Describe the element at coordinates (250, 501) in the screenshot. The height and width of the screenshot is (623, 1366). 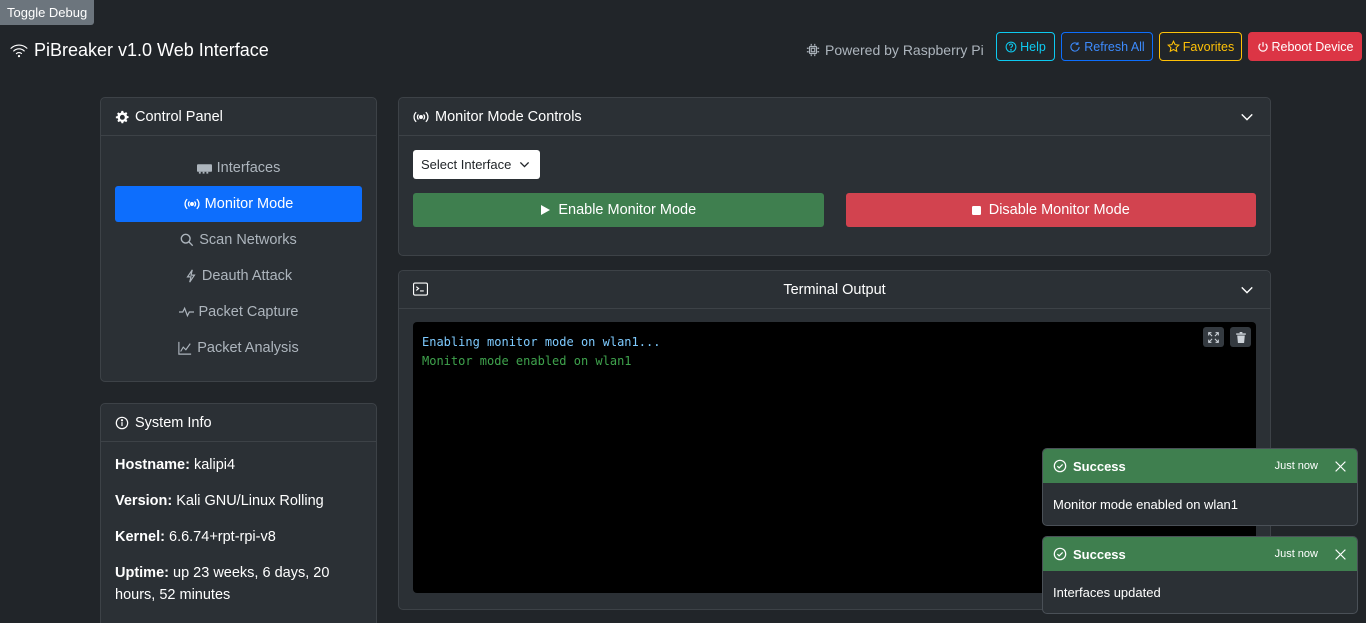
I see `info-value: Kali GNU/Linux Rolling` at that location.